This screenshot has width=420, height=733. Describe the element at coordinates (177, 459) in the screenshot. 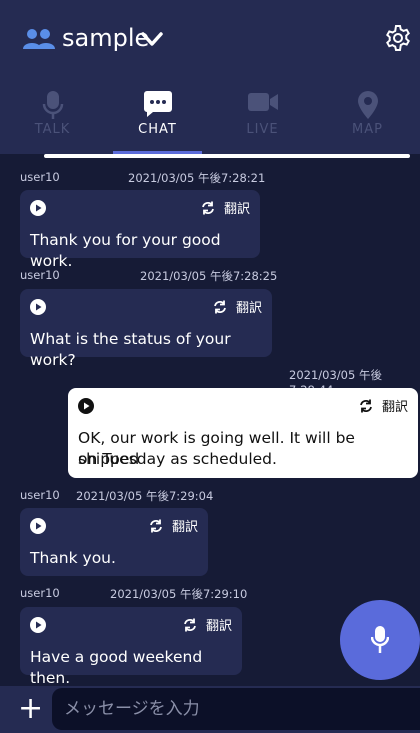

I see `message-text-line2: on Tuesday as scheduled.` at that location.